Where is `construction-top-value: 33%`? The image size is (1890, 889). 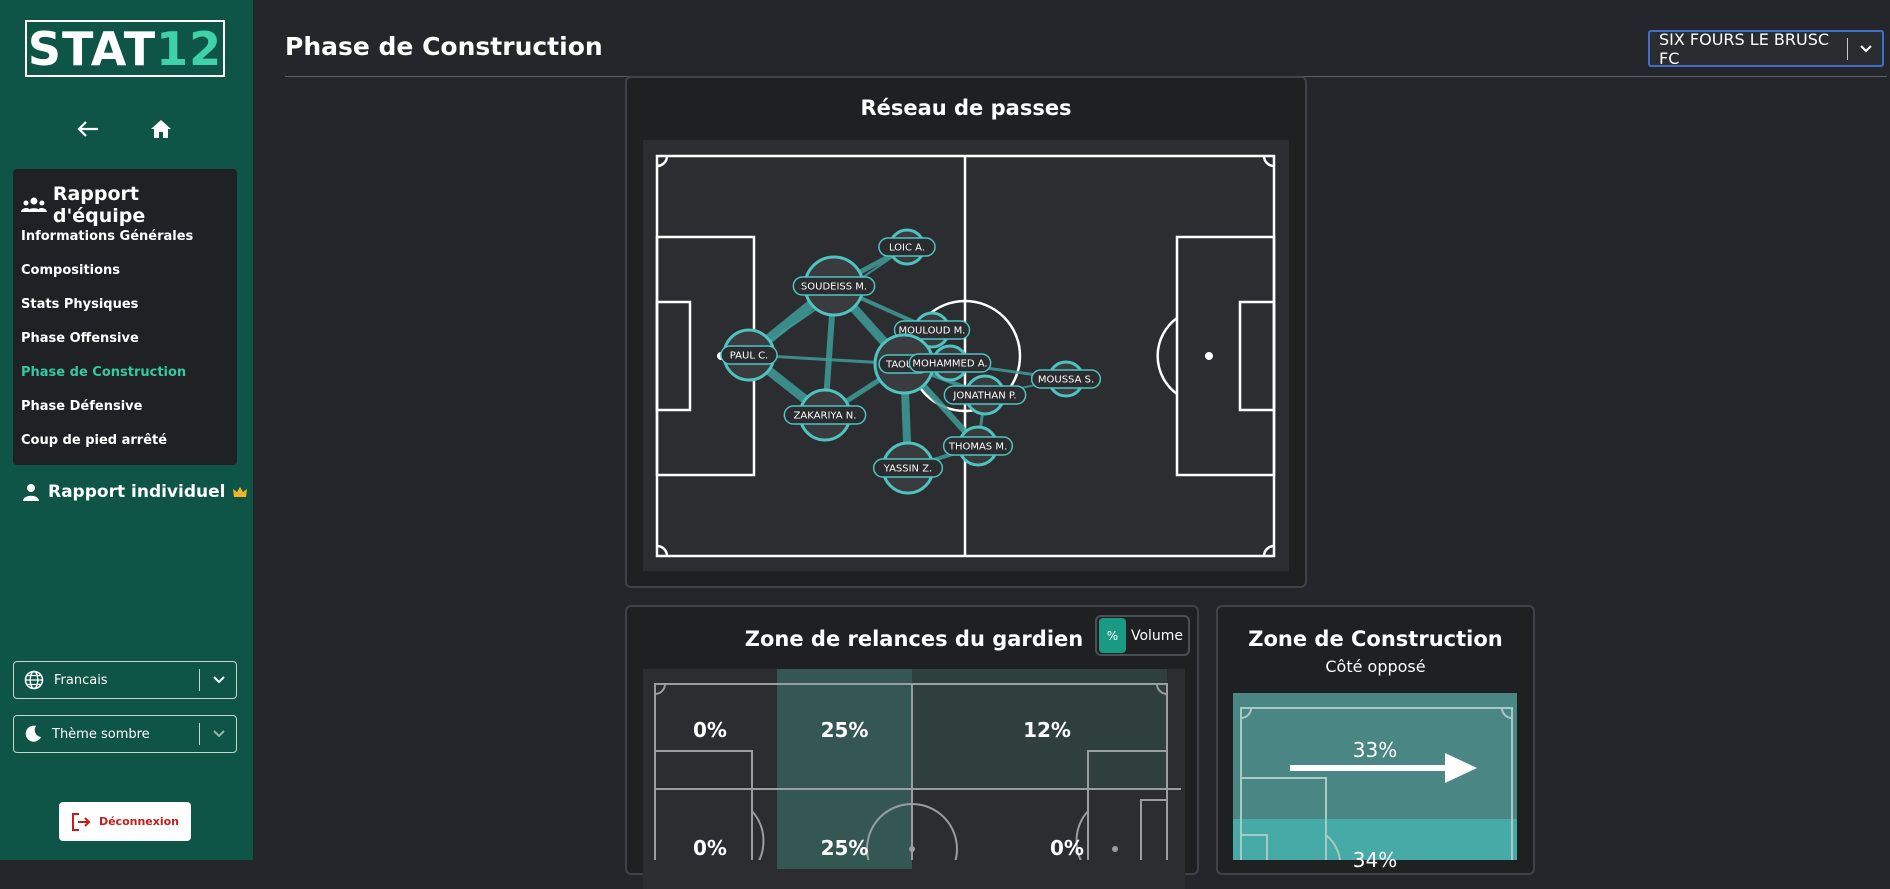 construction-top-value: 33% is located at coordinates (1375, 750).